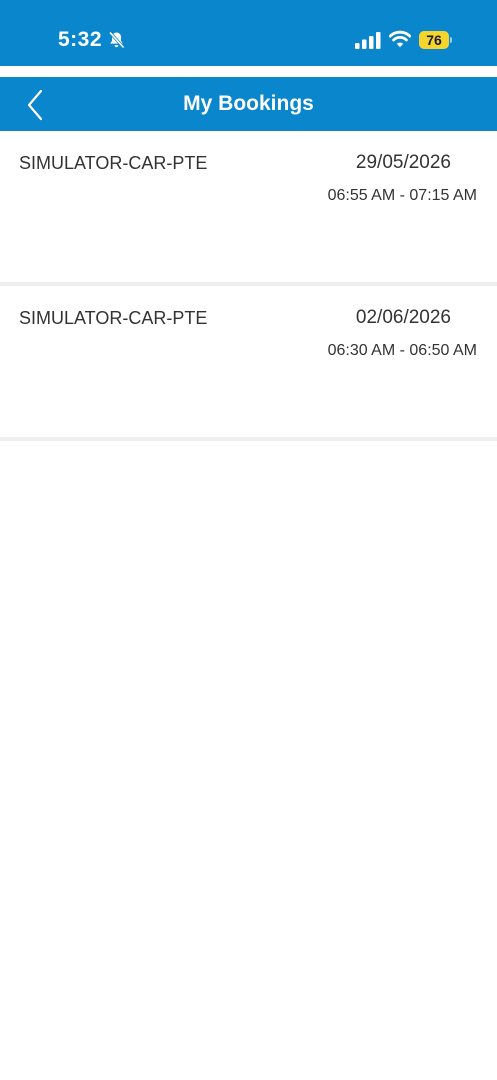  I want to click on status-time: 5:32, so click(80, 39).